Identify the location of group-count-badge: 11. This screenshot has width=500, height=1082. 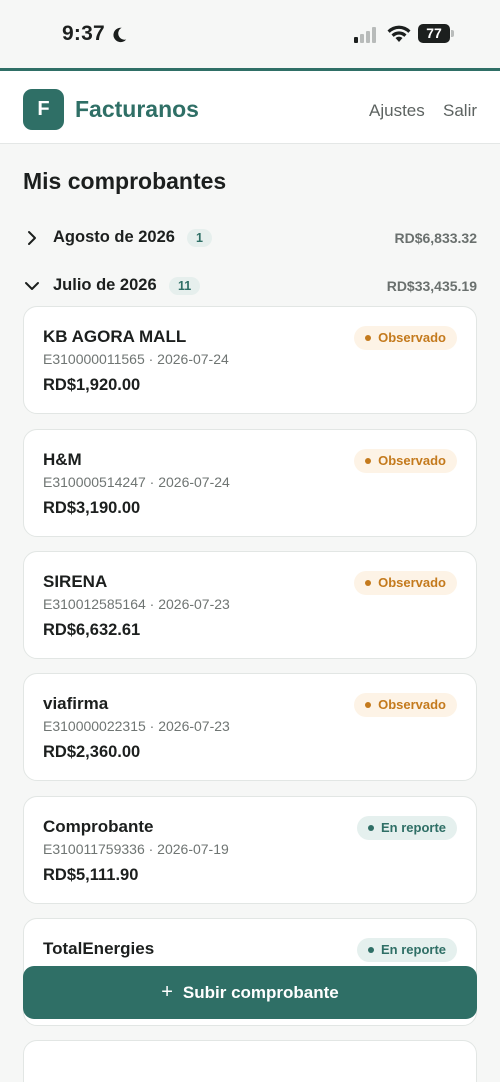
(185, 286).